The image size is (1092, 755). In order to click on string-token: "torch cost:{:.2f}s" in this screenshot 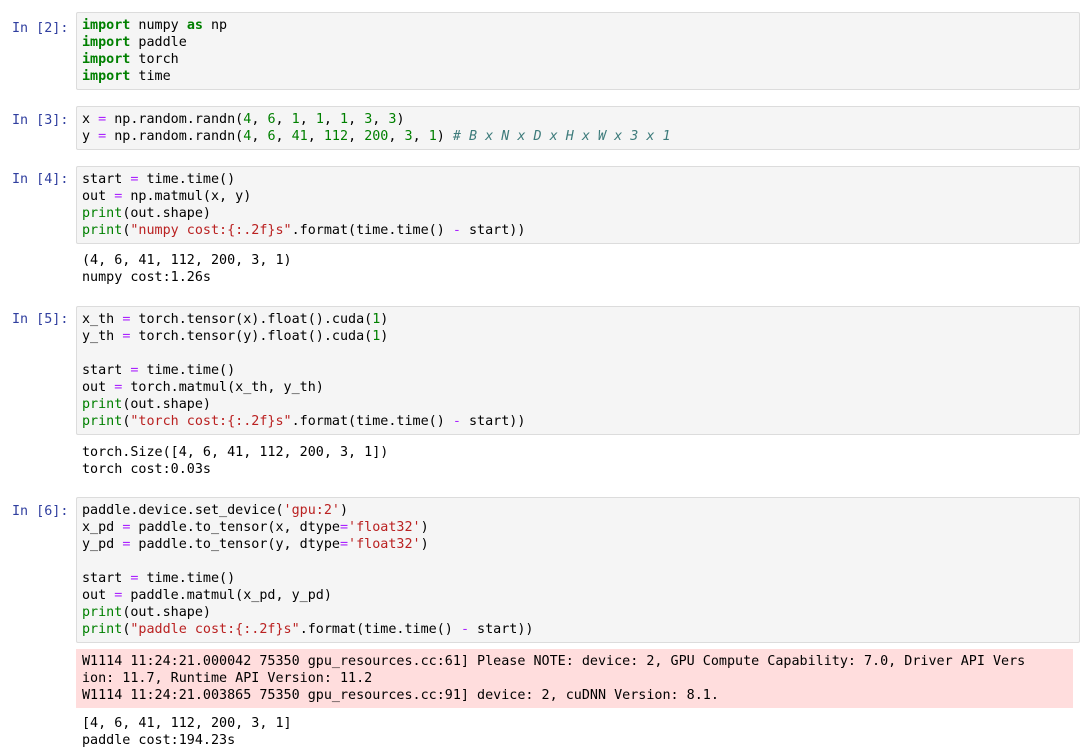, I will do `click(211, 421)`.